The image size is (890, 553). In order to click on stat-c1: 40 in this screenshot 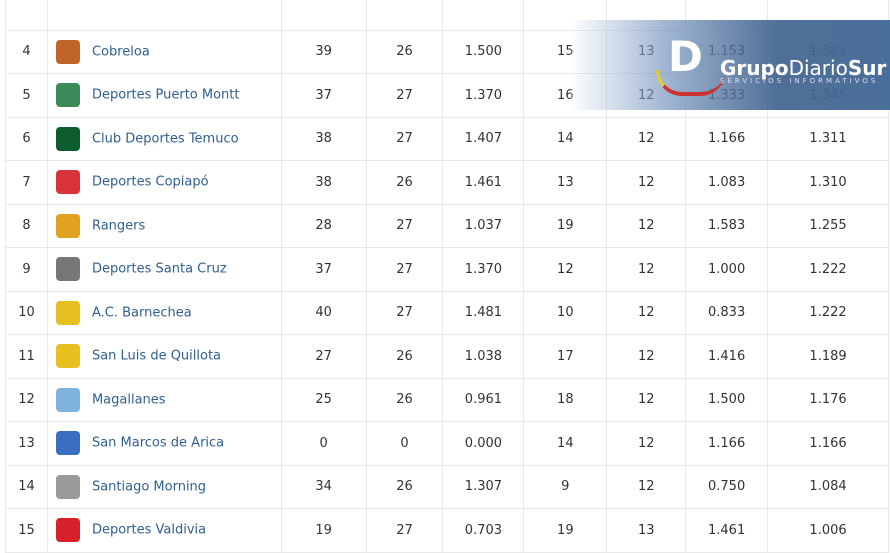, I will do `click(323, 312)`.